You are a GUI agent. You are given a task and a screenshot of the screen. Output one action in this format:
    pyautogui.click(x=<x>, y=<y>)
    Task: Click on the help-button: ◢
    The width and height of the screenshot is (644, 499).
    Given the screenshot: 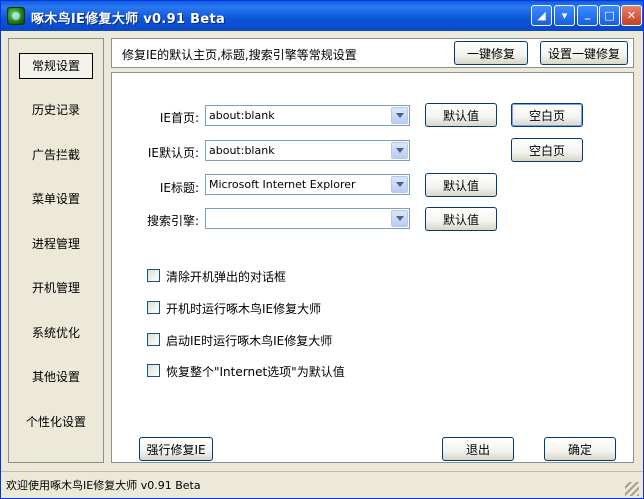 What is the action you would take?
    pyautogui.click(x=541, y=15)
    